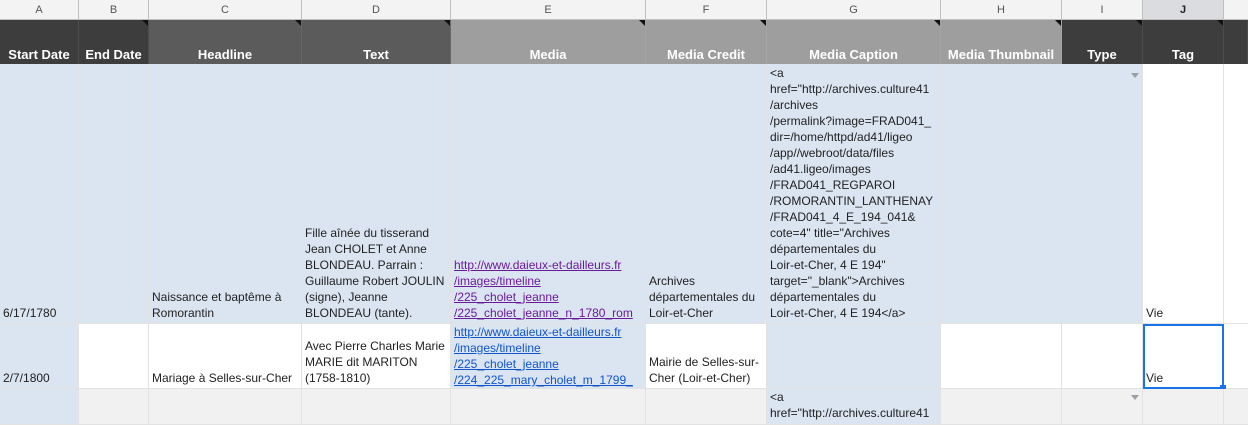 The width and height of the screenshot is (1248, 425). Describe the element at coordinates (218, 305) in the screenshot. I see `cell-value: Naissance et baptême à Romorantin` at that location.